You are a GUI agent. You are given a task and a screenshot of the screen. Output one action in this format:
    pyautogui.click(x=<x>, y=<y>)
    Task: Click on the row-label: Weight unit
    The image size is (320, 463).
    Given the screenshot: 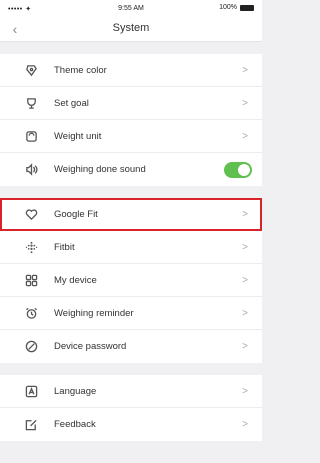 What is the action you would take?
    pyautogui.click(x=78, y=136)
    